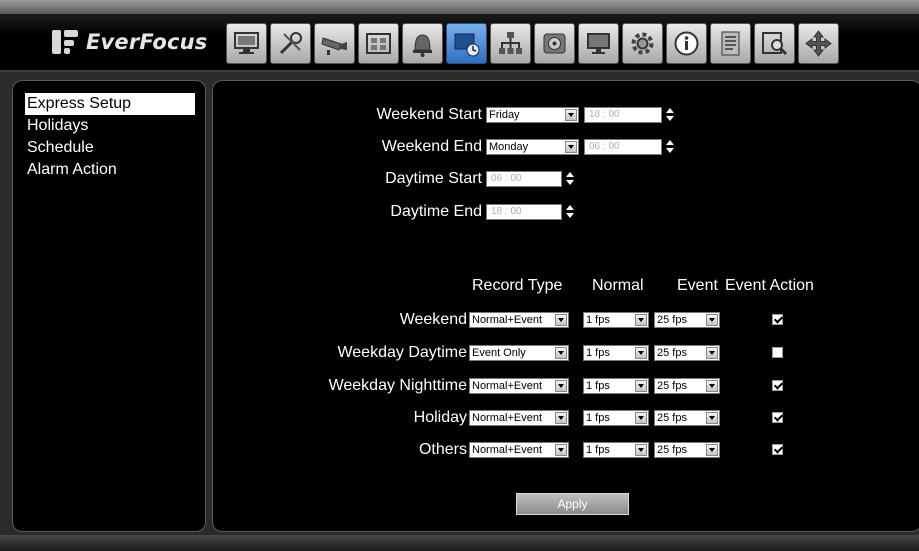 This screenshot has width=919, height=551. I want to click on weekday-nighttime-normal-fps-select: 1 fps, so click(616, 386).